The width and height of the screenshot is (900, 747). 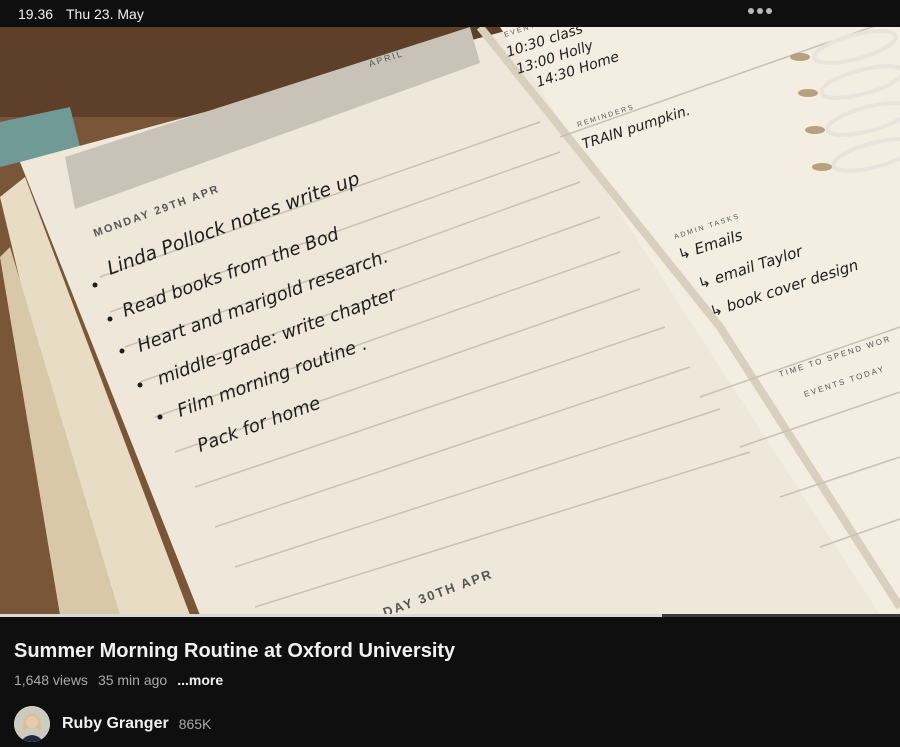 I want to click on video-progress-bar, so click(x=450, y=615).